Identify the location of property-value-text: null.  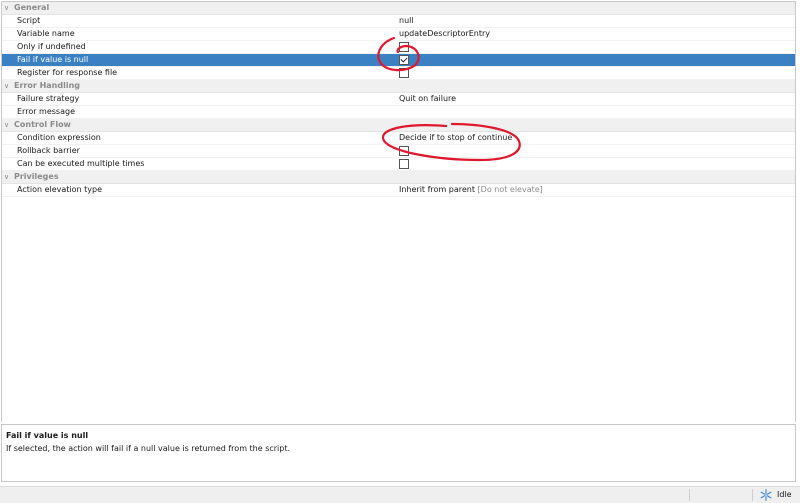
(406, 20).